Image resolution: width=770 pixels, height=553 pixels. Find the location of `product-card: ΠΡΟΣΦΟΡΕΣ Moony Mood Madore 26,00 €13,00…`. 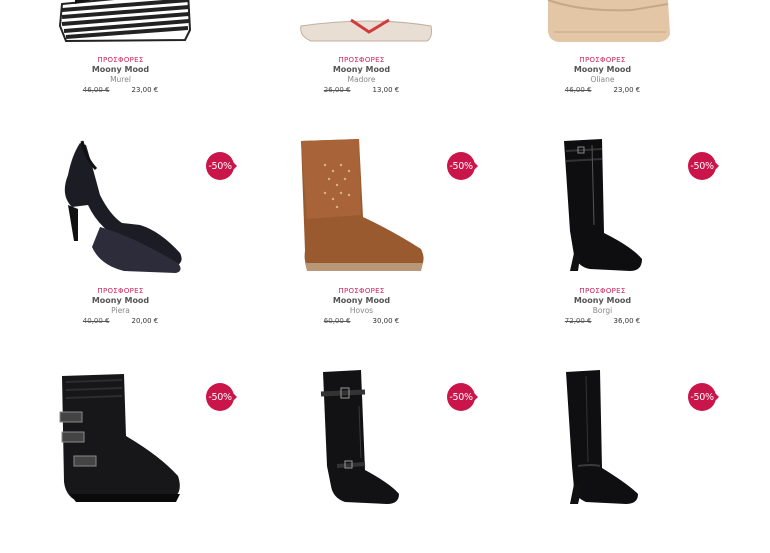

product-card: ΠΡΟΣΦΟΡΕΣ Moony Mood Madore 26,00 €13,00… is located at coordinates (361, 47).